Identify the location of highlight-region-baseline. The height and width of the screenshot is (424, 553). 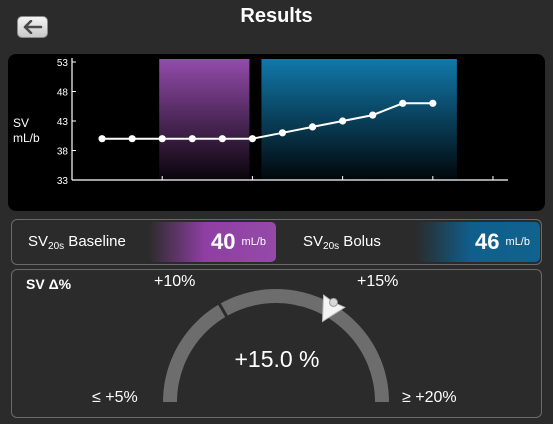
(204, 119).